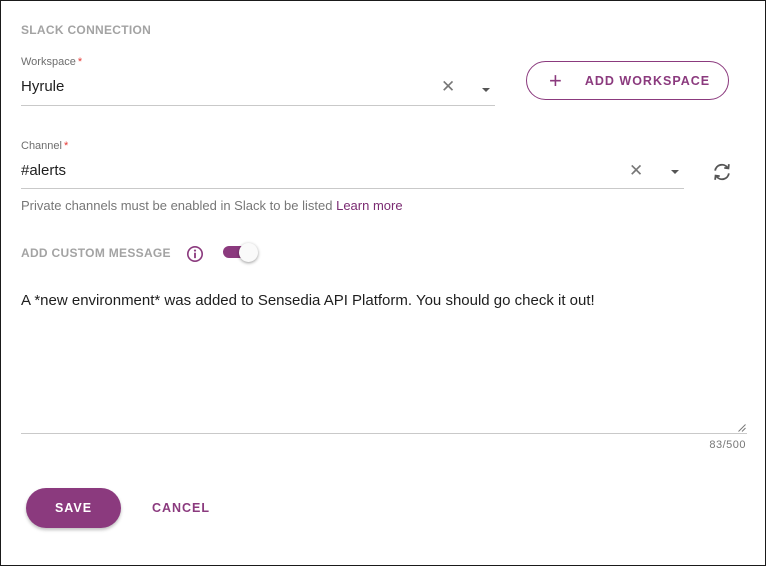  Describe the element at coordinates (742, 428) in the screenshot. I see `resize-grip-icon` at that location.